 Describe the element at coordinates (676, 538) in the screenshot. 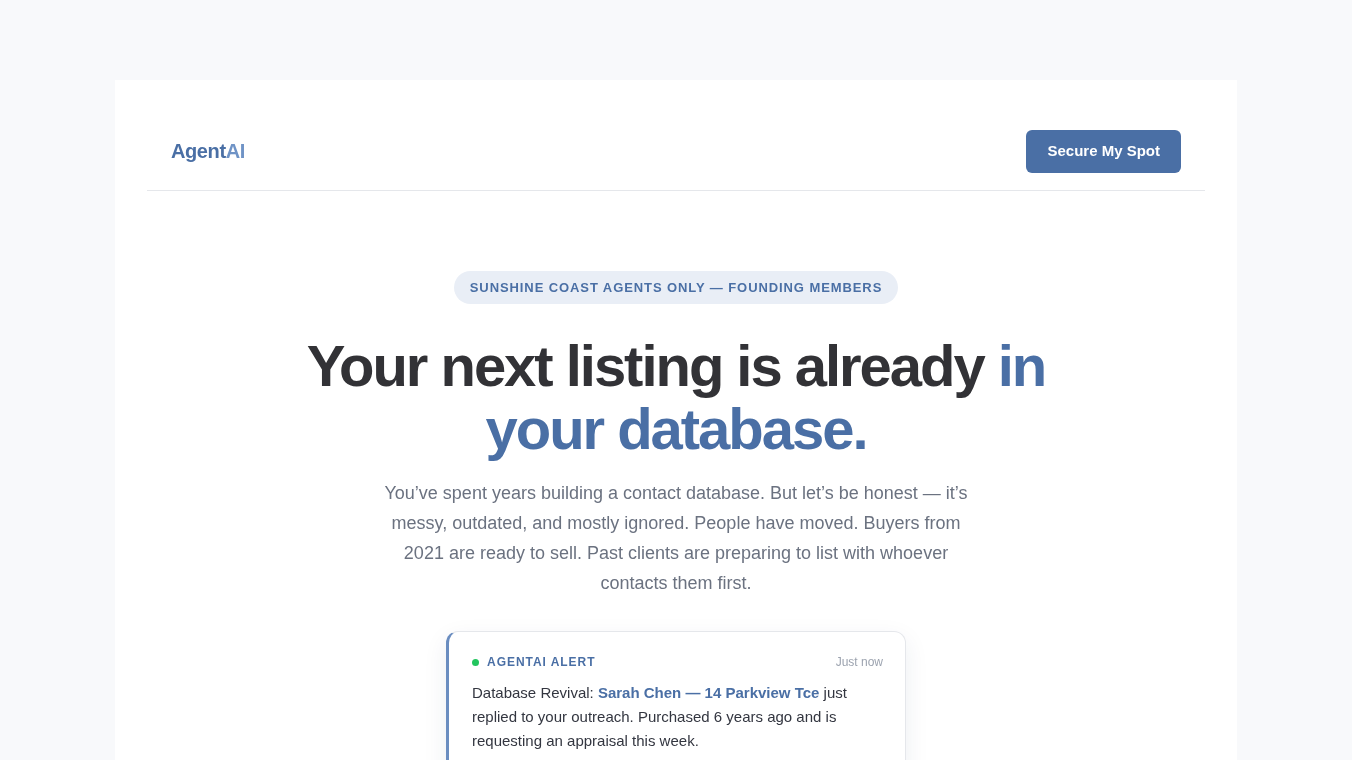

I see `hero-intro: You’ve spent years building a contact database. But let’s be honest — it’s messy, outdated, and mostly ignored. People have moved. Buyers from 2021 are ready to sell. Past clients are preparing to list with whoever contacts them first.` at that location.